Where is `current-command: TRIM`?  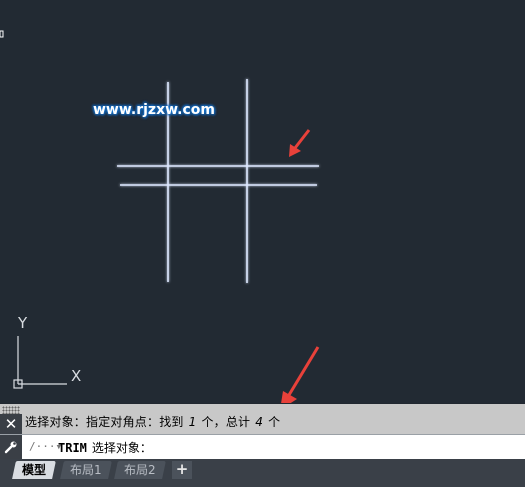 current-command: TRIM is located at coordinates (72, 448).